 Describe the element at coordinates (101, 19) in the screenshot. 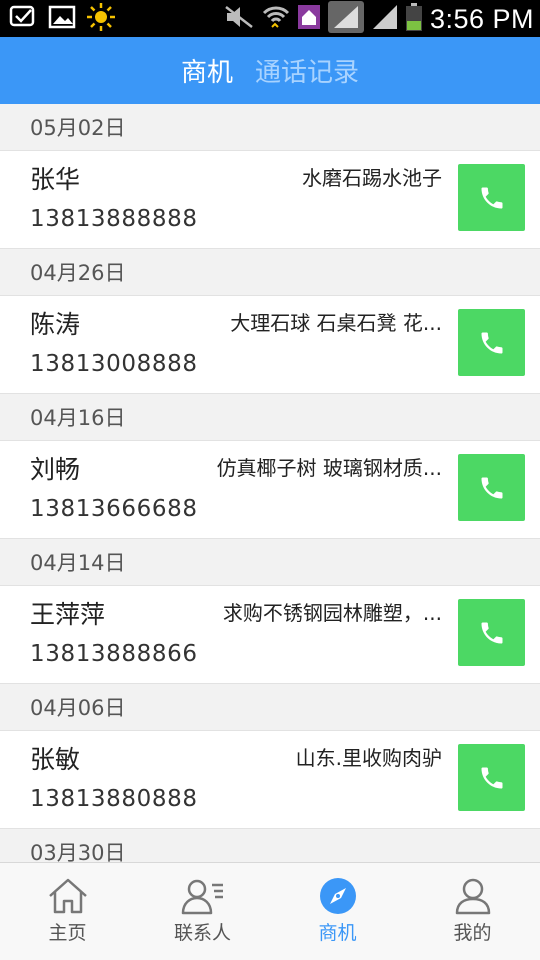

I see `weather-sun-icon` at that location.